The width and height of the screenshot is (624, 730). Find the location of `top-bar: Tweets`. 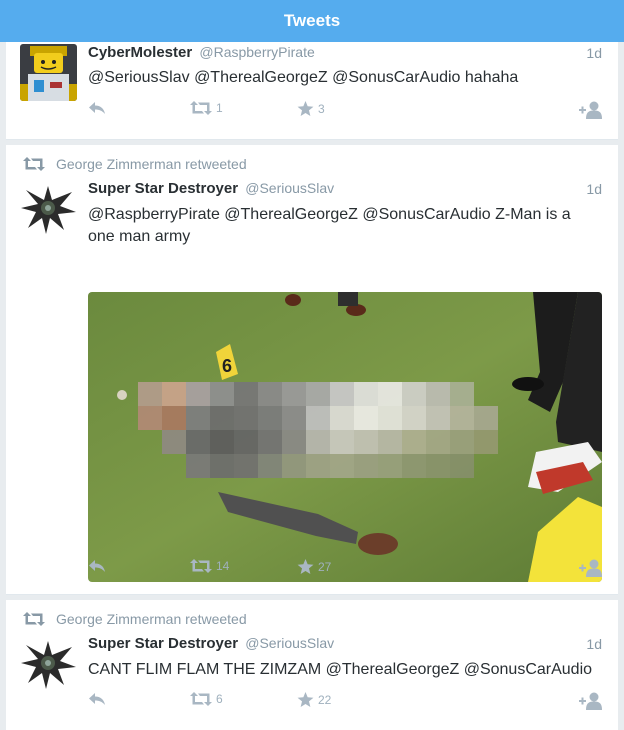

top-bar: Tweets is located at coordinates (312, 21).